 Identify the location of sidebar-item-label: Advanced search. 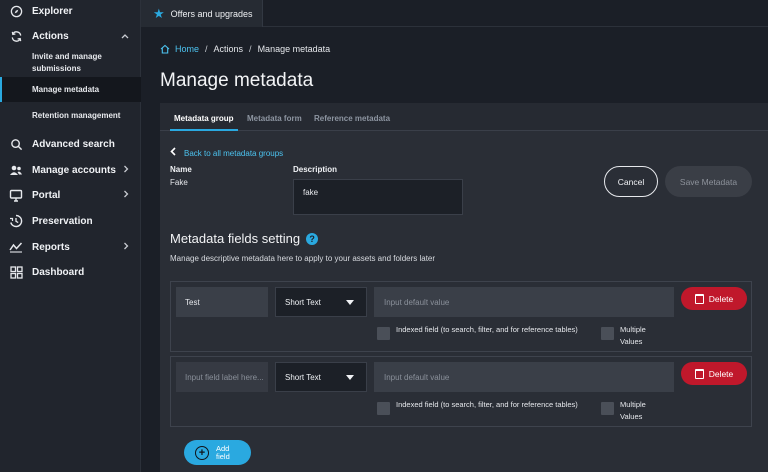
(73, 144).